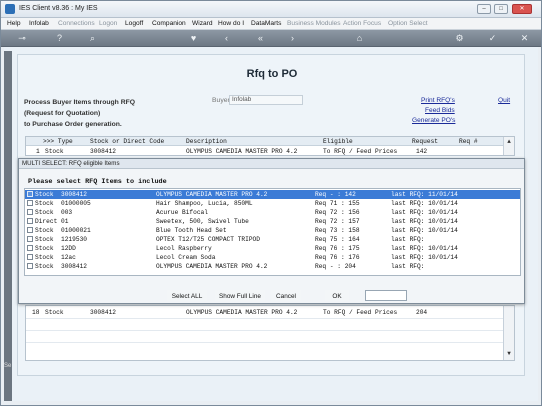 This screenshot has width=542, height=406. I want to click on menu-wizard: Wizard, so click(202, 23).